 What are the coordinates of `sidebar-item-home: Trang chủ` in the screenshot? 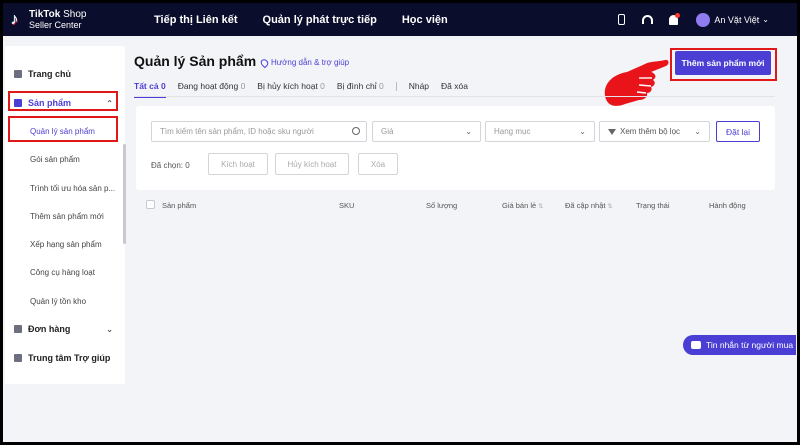 It's located at (63, 74).